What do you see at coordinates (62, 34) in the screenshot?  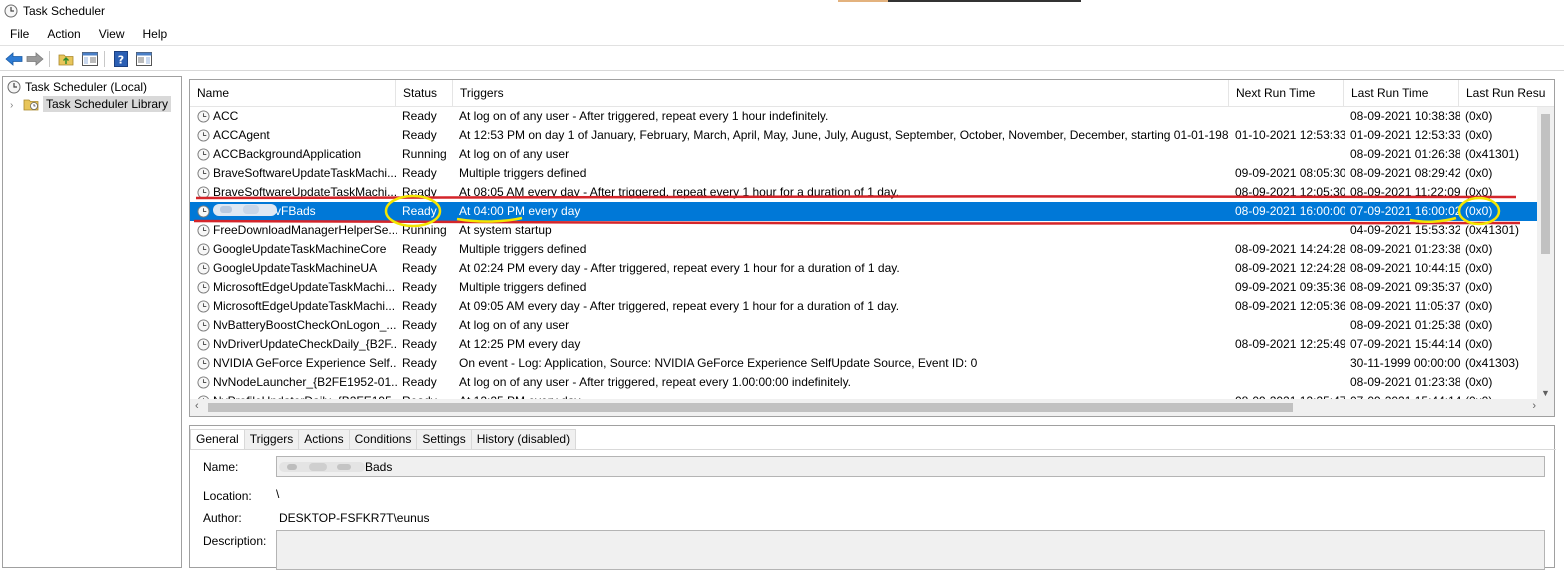 I see `menu-action: Action` at bounding box center [62, 34].